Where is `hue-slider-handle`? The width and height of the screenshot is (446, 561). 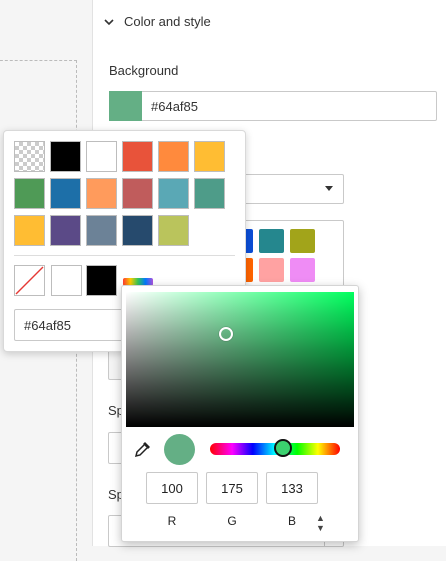 hue-slider-handle is located at coordinates (282, 448).